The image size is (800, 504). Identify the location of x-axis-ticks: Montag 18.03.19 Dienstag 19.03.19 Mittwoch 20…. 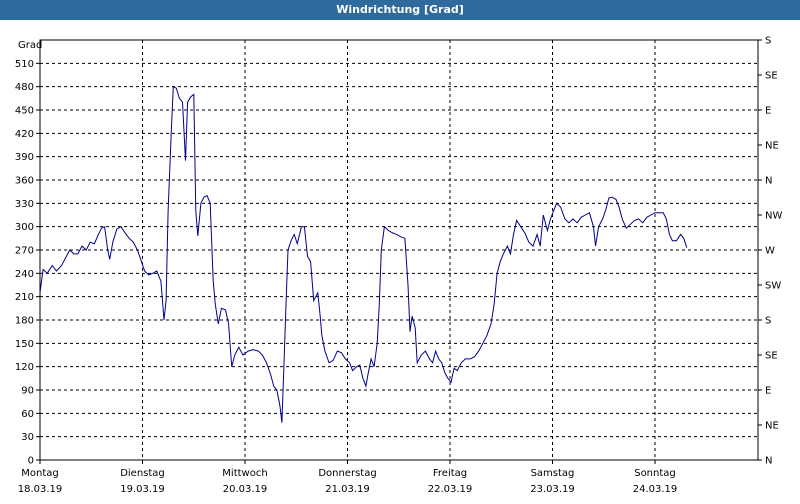
(348, 477).